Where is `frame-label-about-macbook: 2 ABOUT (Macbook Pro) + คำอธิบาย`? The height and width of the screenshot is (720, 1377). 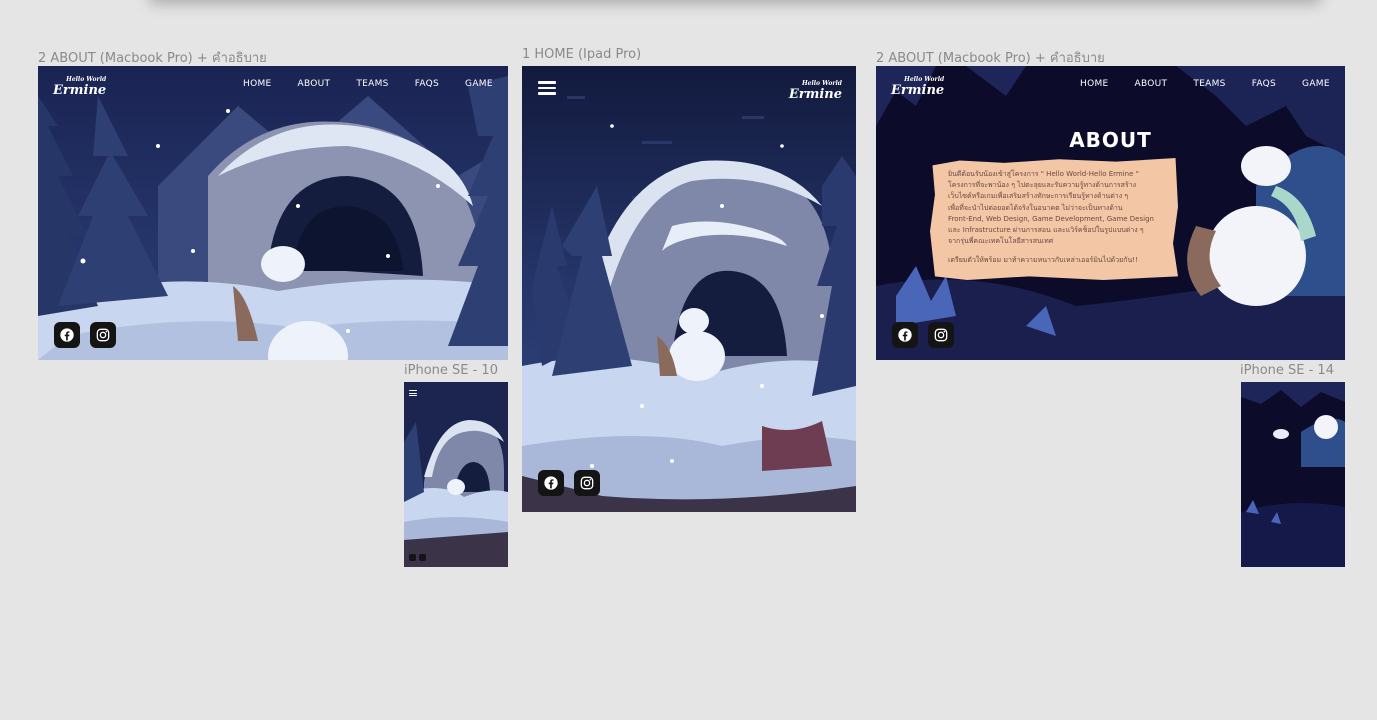 frame-label-about-macbook: 2 ABOUT (Macbook Pro) + คำอธิบาย is located at coordinates (152, 58).